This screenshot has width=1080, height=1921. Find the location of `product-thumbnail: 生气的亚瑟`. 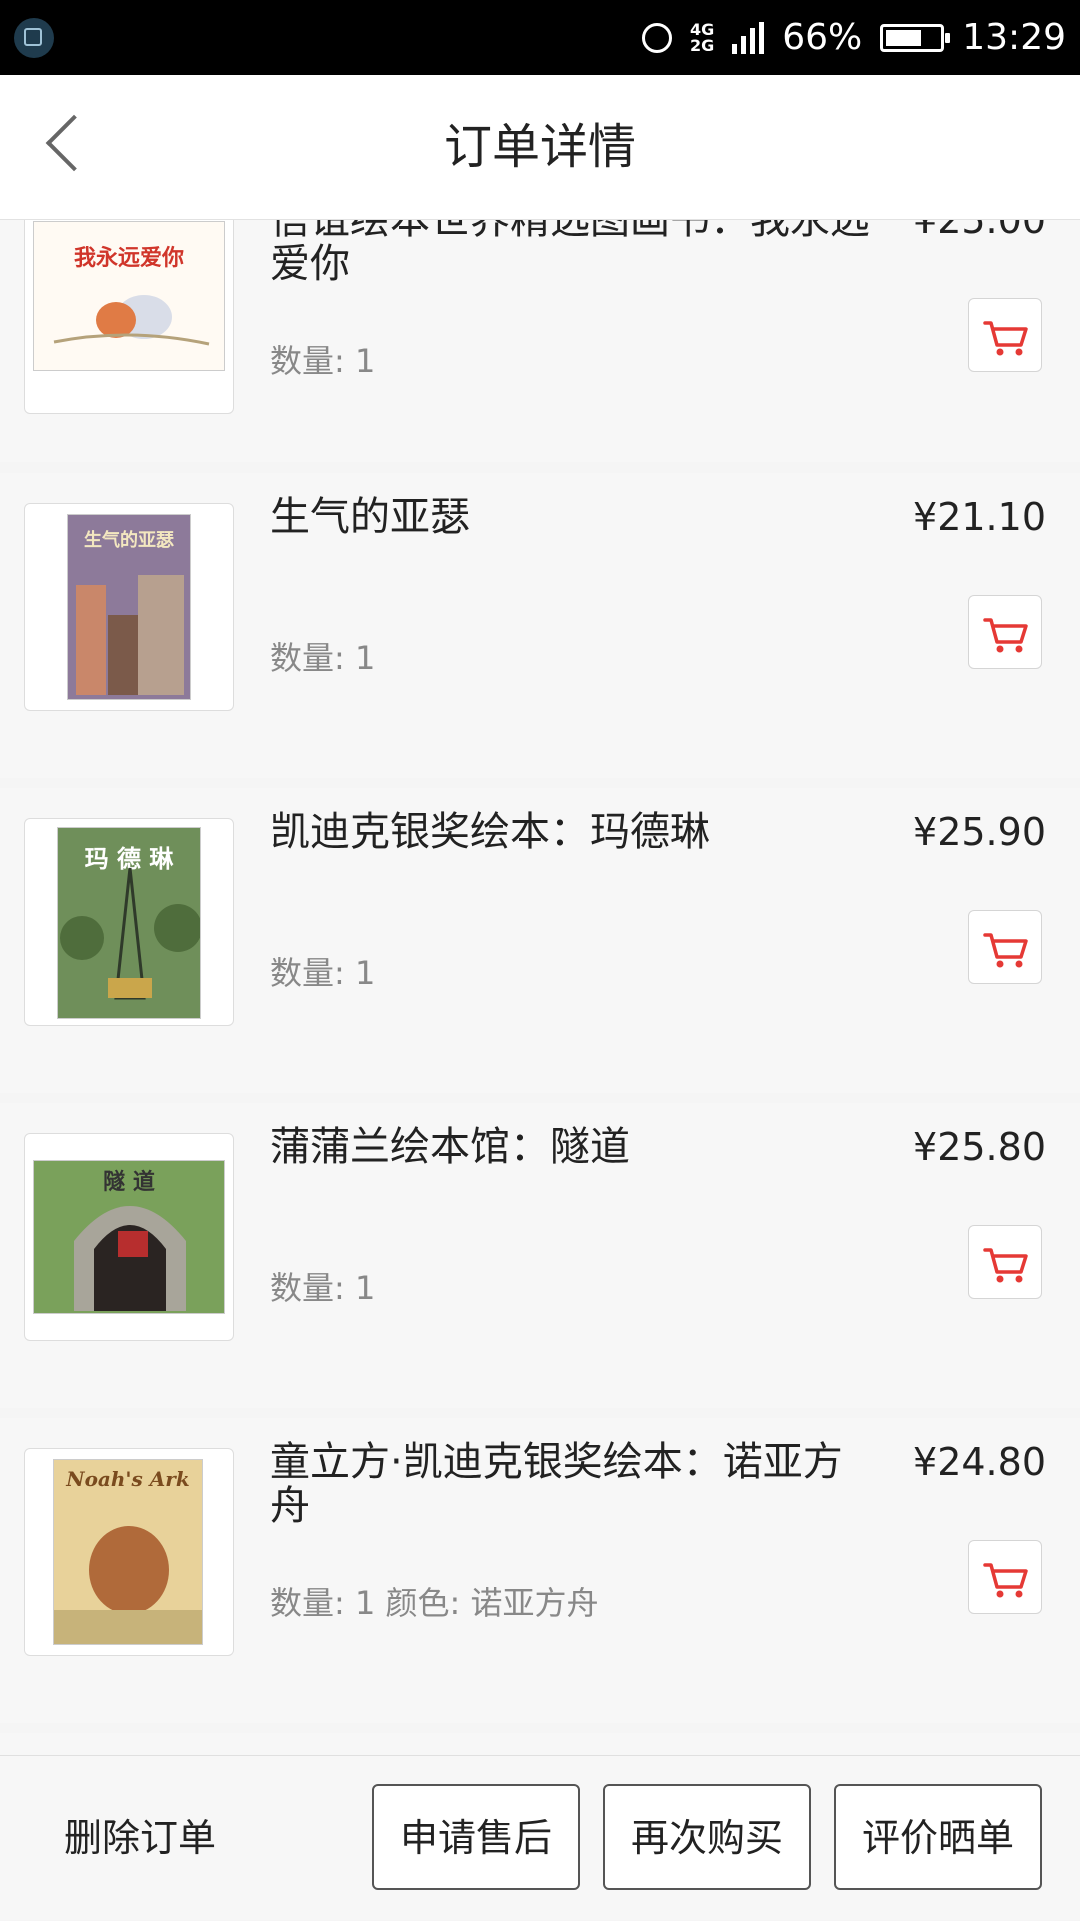

product-thumbnail: 生气的亚瑟 is located at coordinates (129, 607).